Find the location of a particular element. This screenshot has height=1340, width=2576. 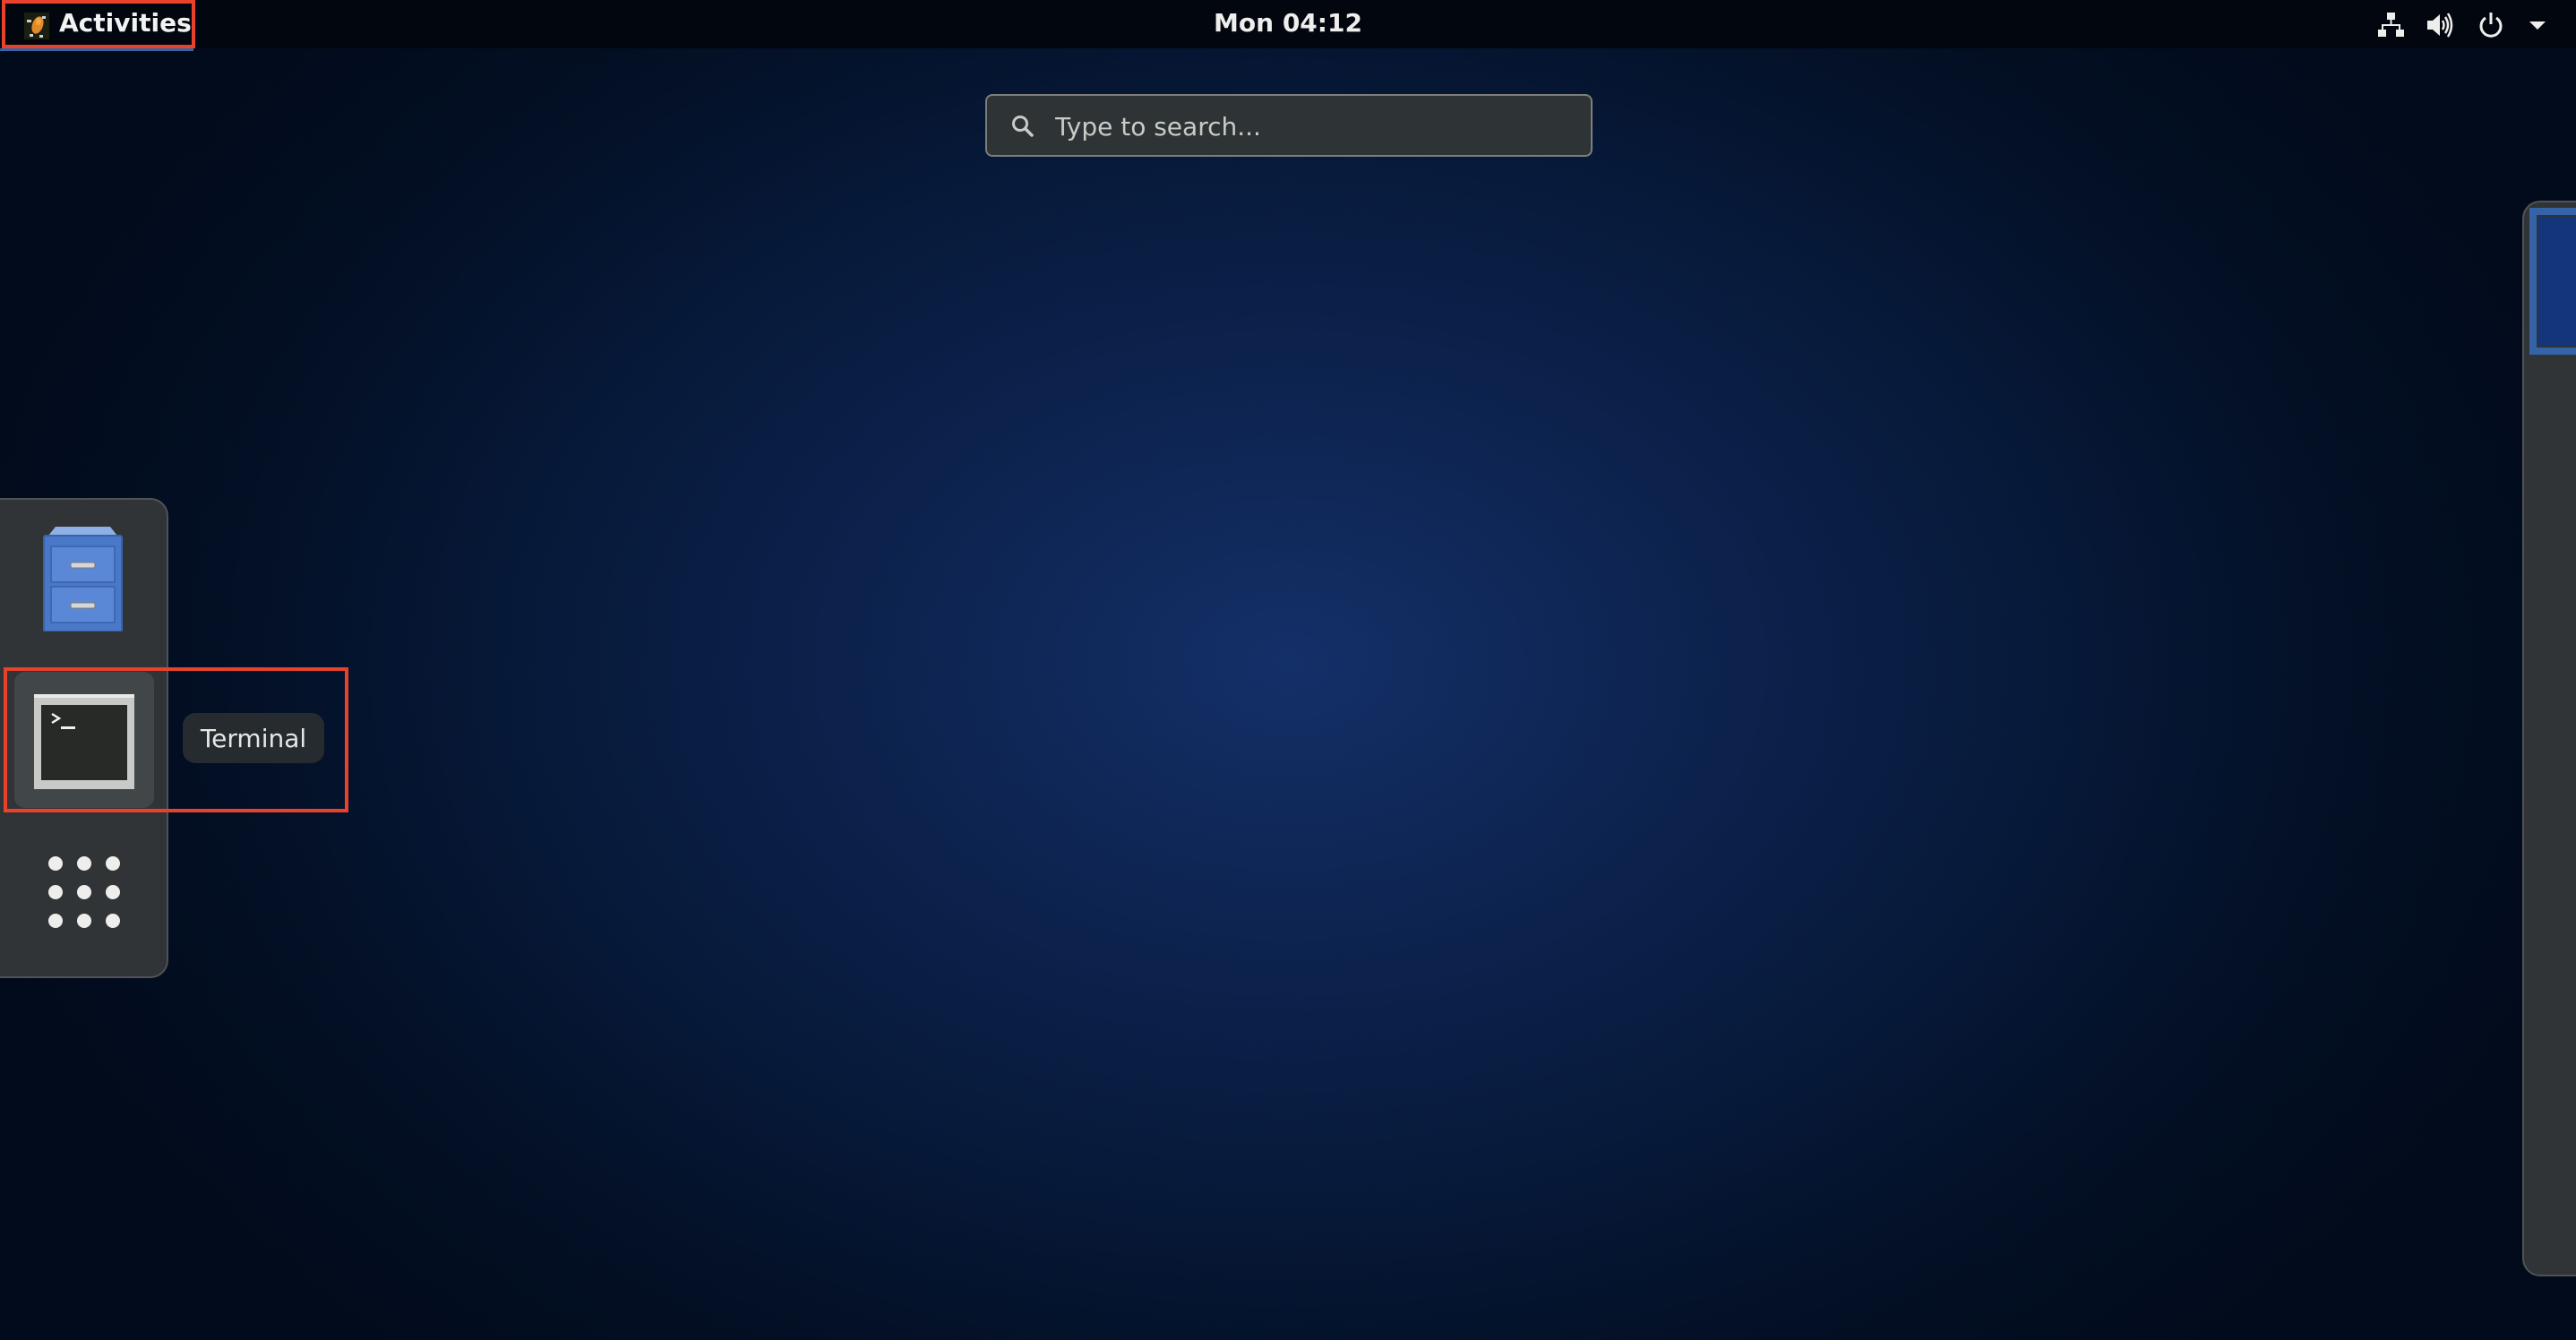

show-applications-button is located at coordinates (85, 893).